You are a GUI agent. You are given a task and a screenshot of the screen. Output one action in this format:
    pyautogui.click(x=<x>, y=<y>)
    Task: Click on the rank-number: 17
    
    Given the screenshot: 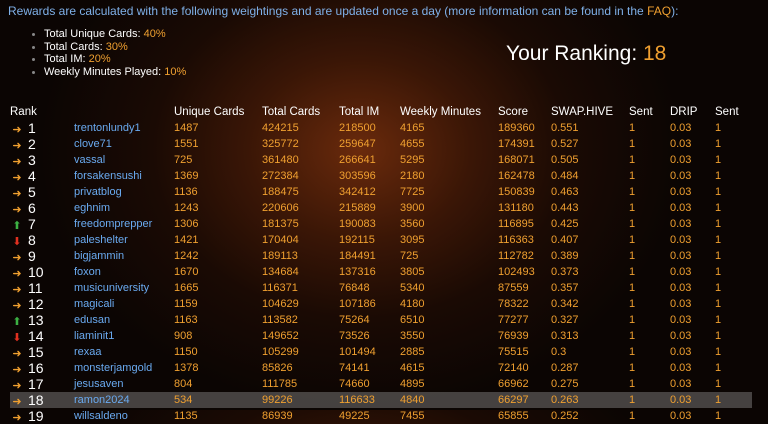 What is the action you would take?
    pyautogui.click(x=36, y=384)
    